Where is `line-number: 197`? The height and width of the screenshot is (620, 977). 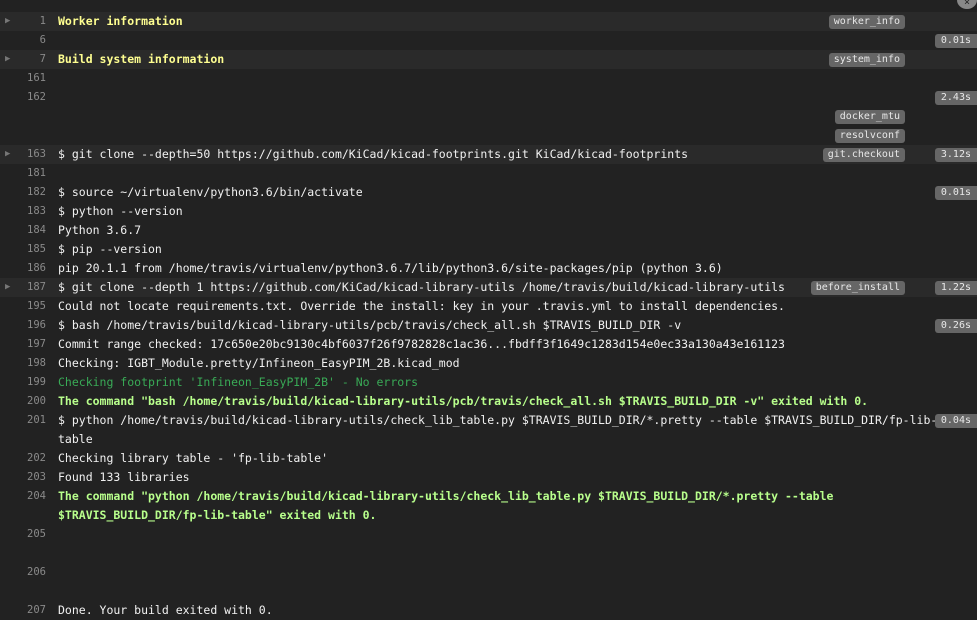
line-number: 197 is located at coordinates (30, 344).